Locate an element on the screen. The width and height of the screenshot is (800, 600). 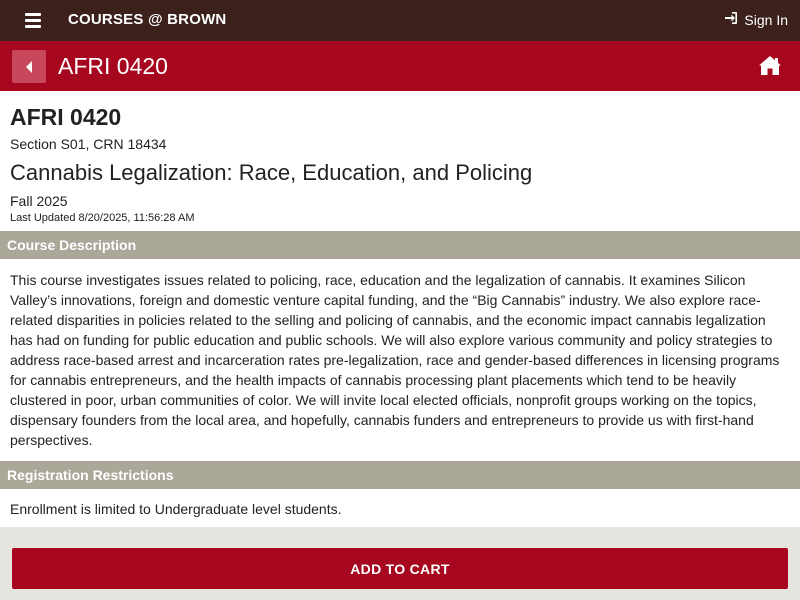
section-crn: Section S01, CRN 18434 is located at coordinates (88, 144).